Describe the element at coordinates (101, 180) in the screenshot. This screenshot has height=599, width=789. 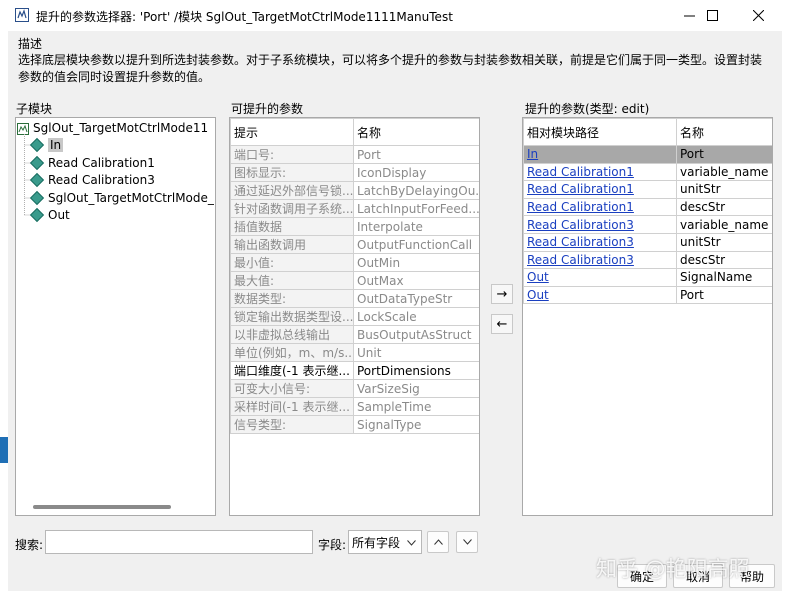
I see `tree-item-label: Read Calibration3` at that location.